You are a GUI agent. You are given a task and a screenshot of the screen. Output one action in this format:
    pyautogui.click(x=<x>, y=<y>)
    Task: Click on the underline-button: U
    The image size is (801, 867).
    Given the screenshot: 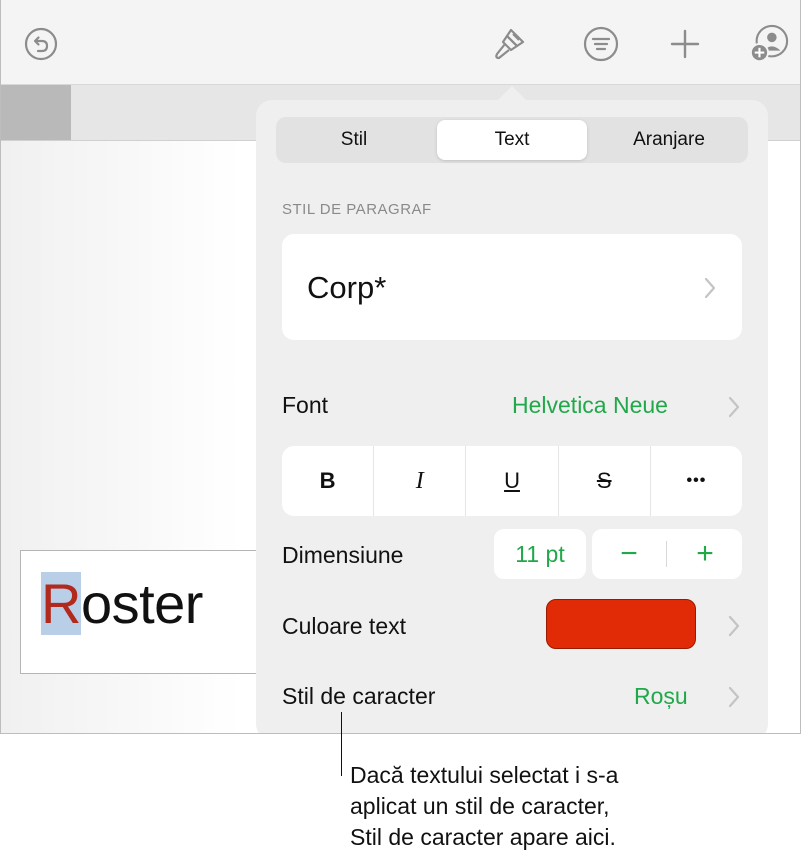 What is the action you would take?
    pyautogui.click(x=512, y=481)
    